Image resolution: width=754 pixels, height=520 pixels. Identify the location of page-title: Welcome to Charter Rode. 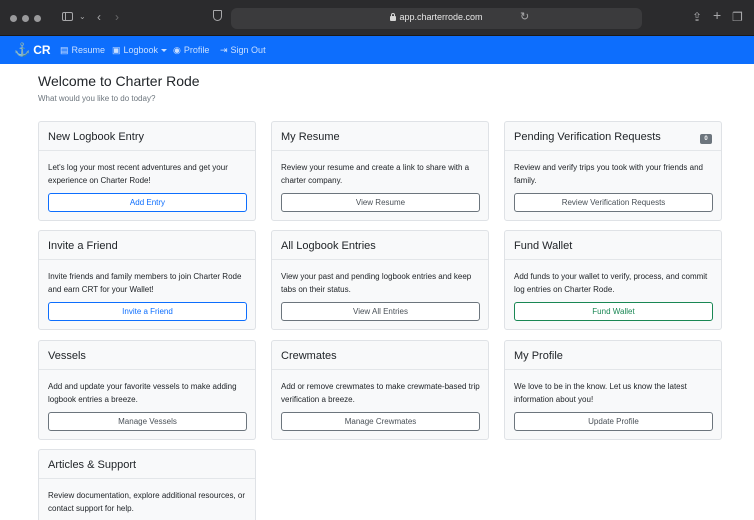
(119, 81).